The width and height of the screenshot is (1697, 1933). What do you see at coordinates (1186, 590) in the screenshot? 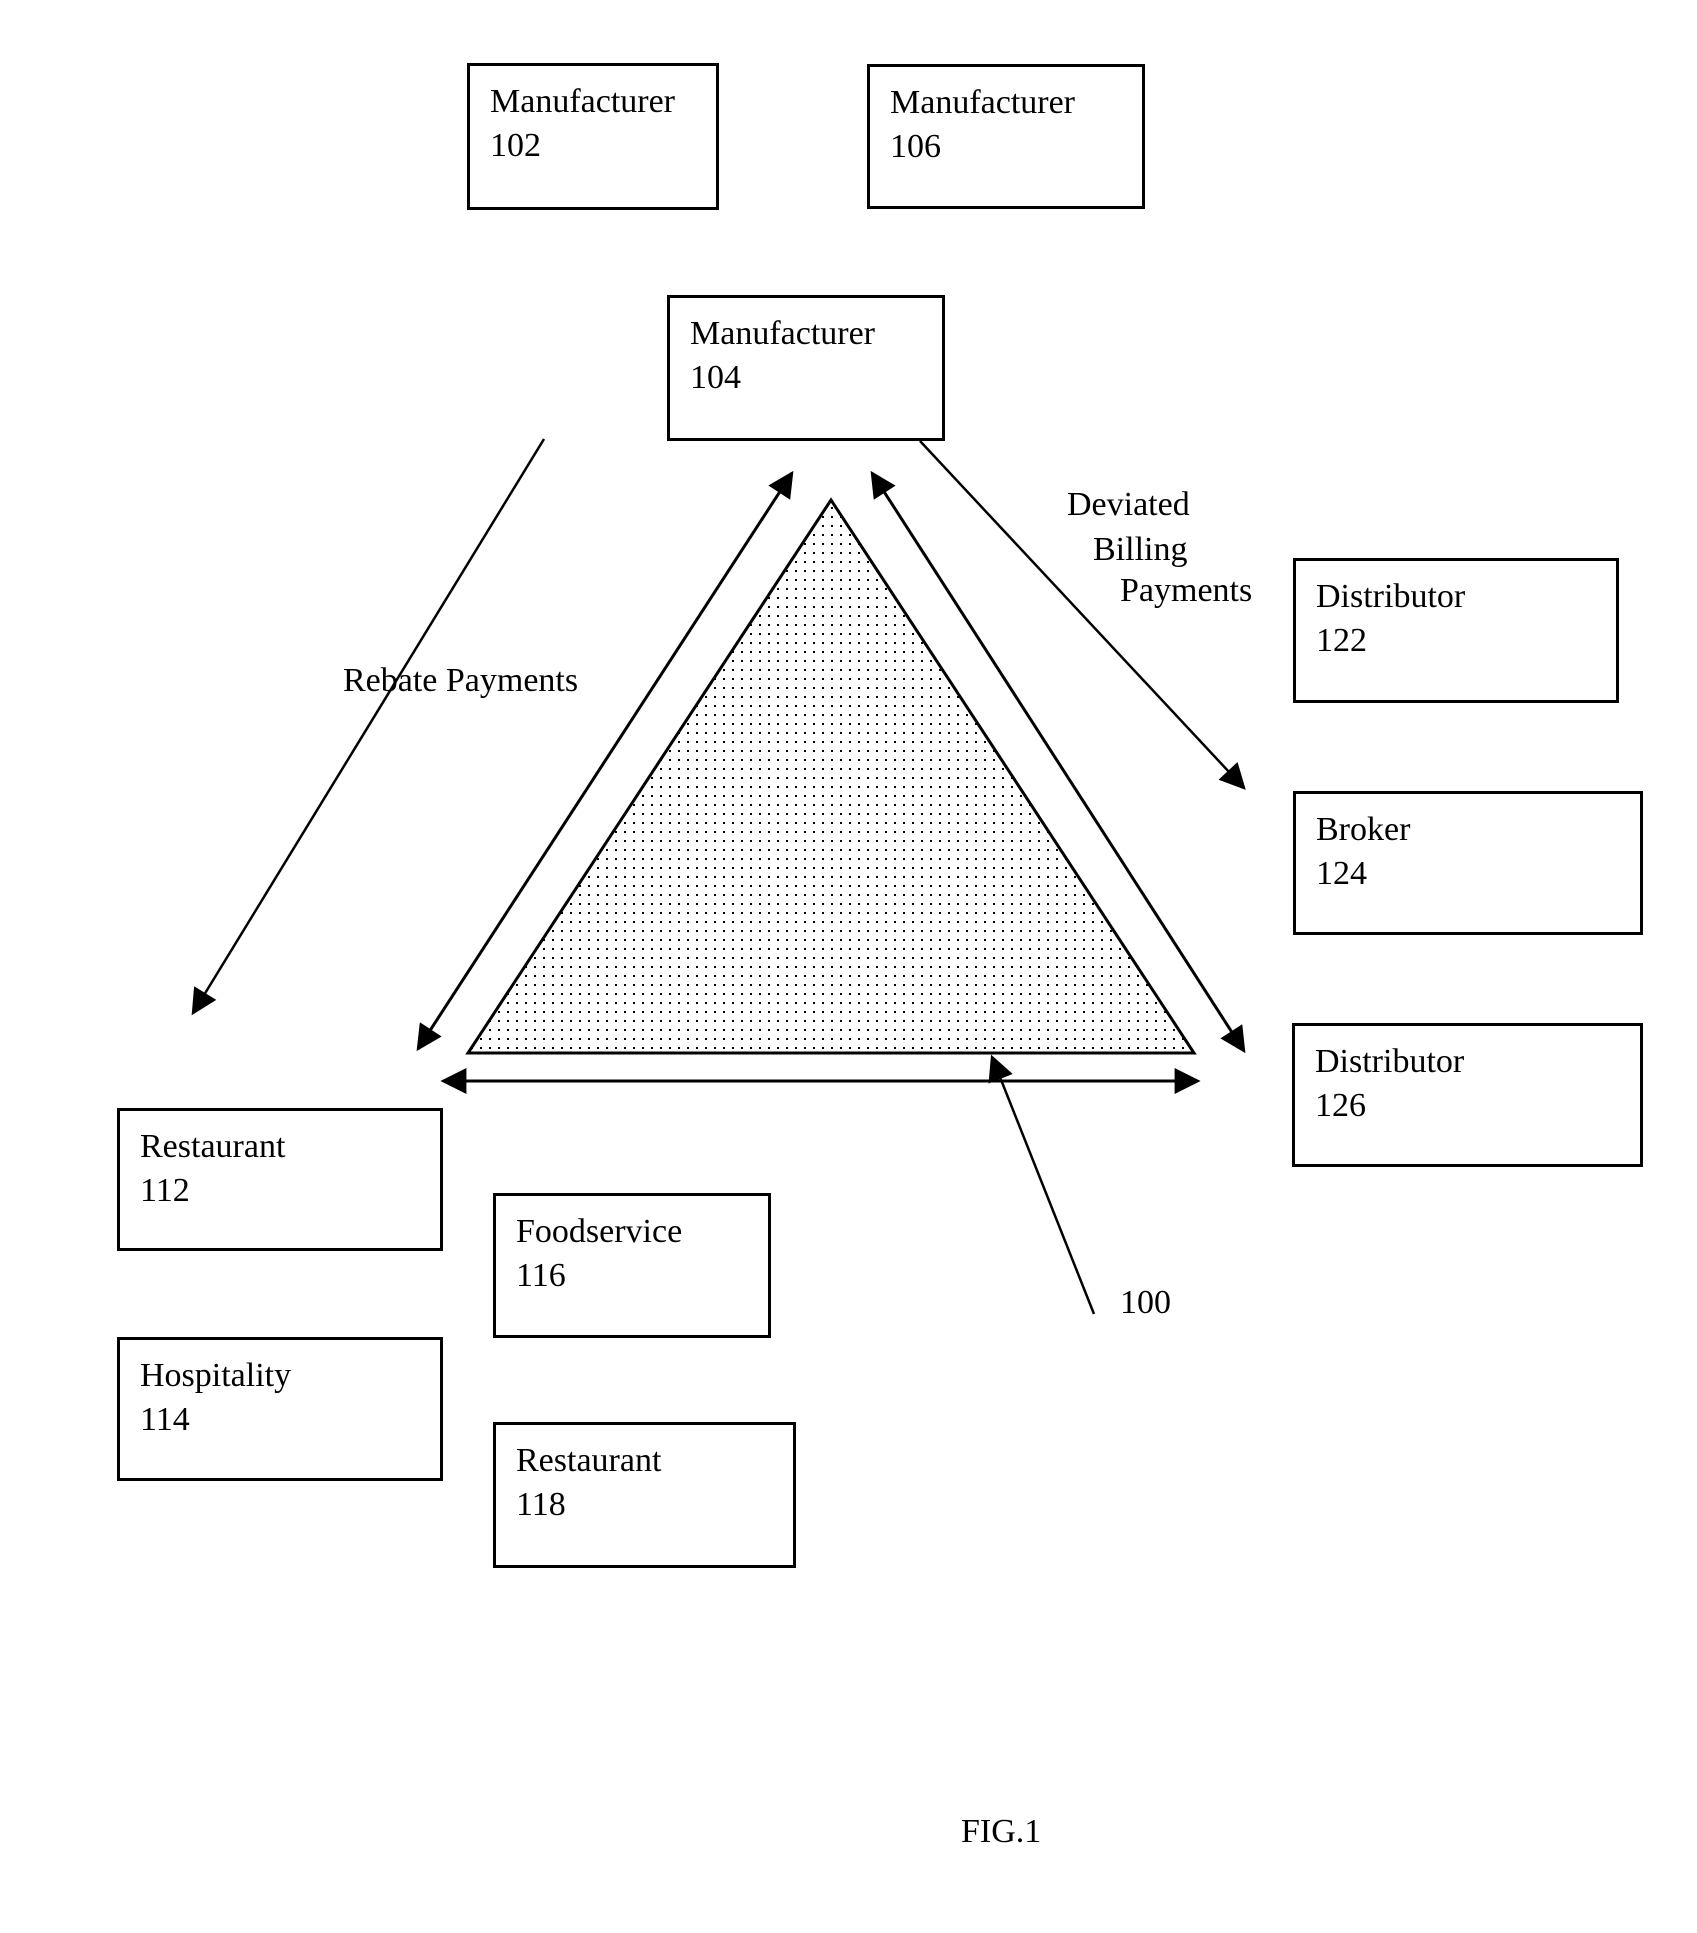
I see `deviated-billing-label-line3: Payments` at bounding box center [1186, 590].